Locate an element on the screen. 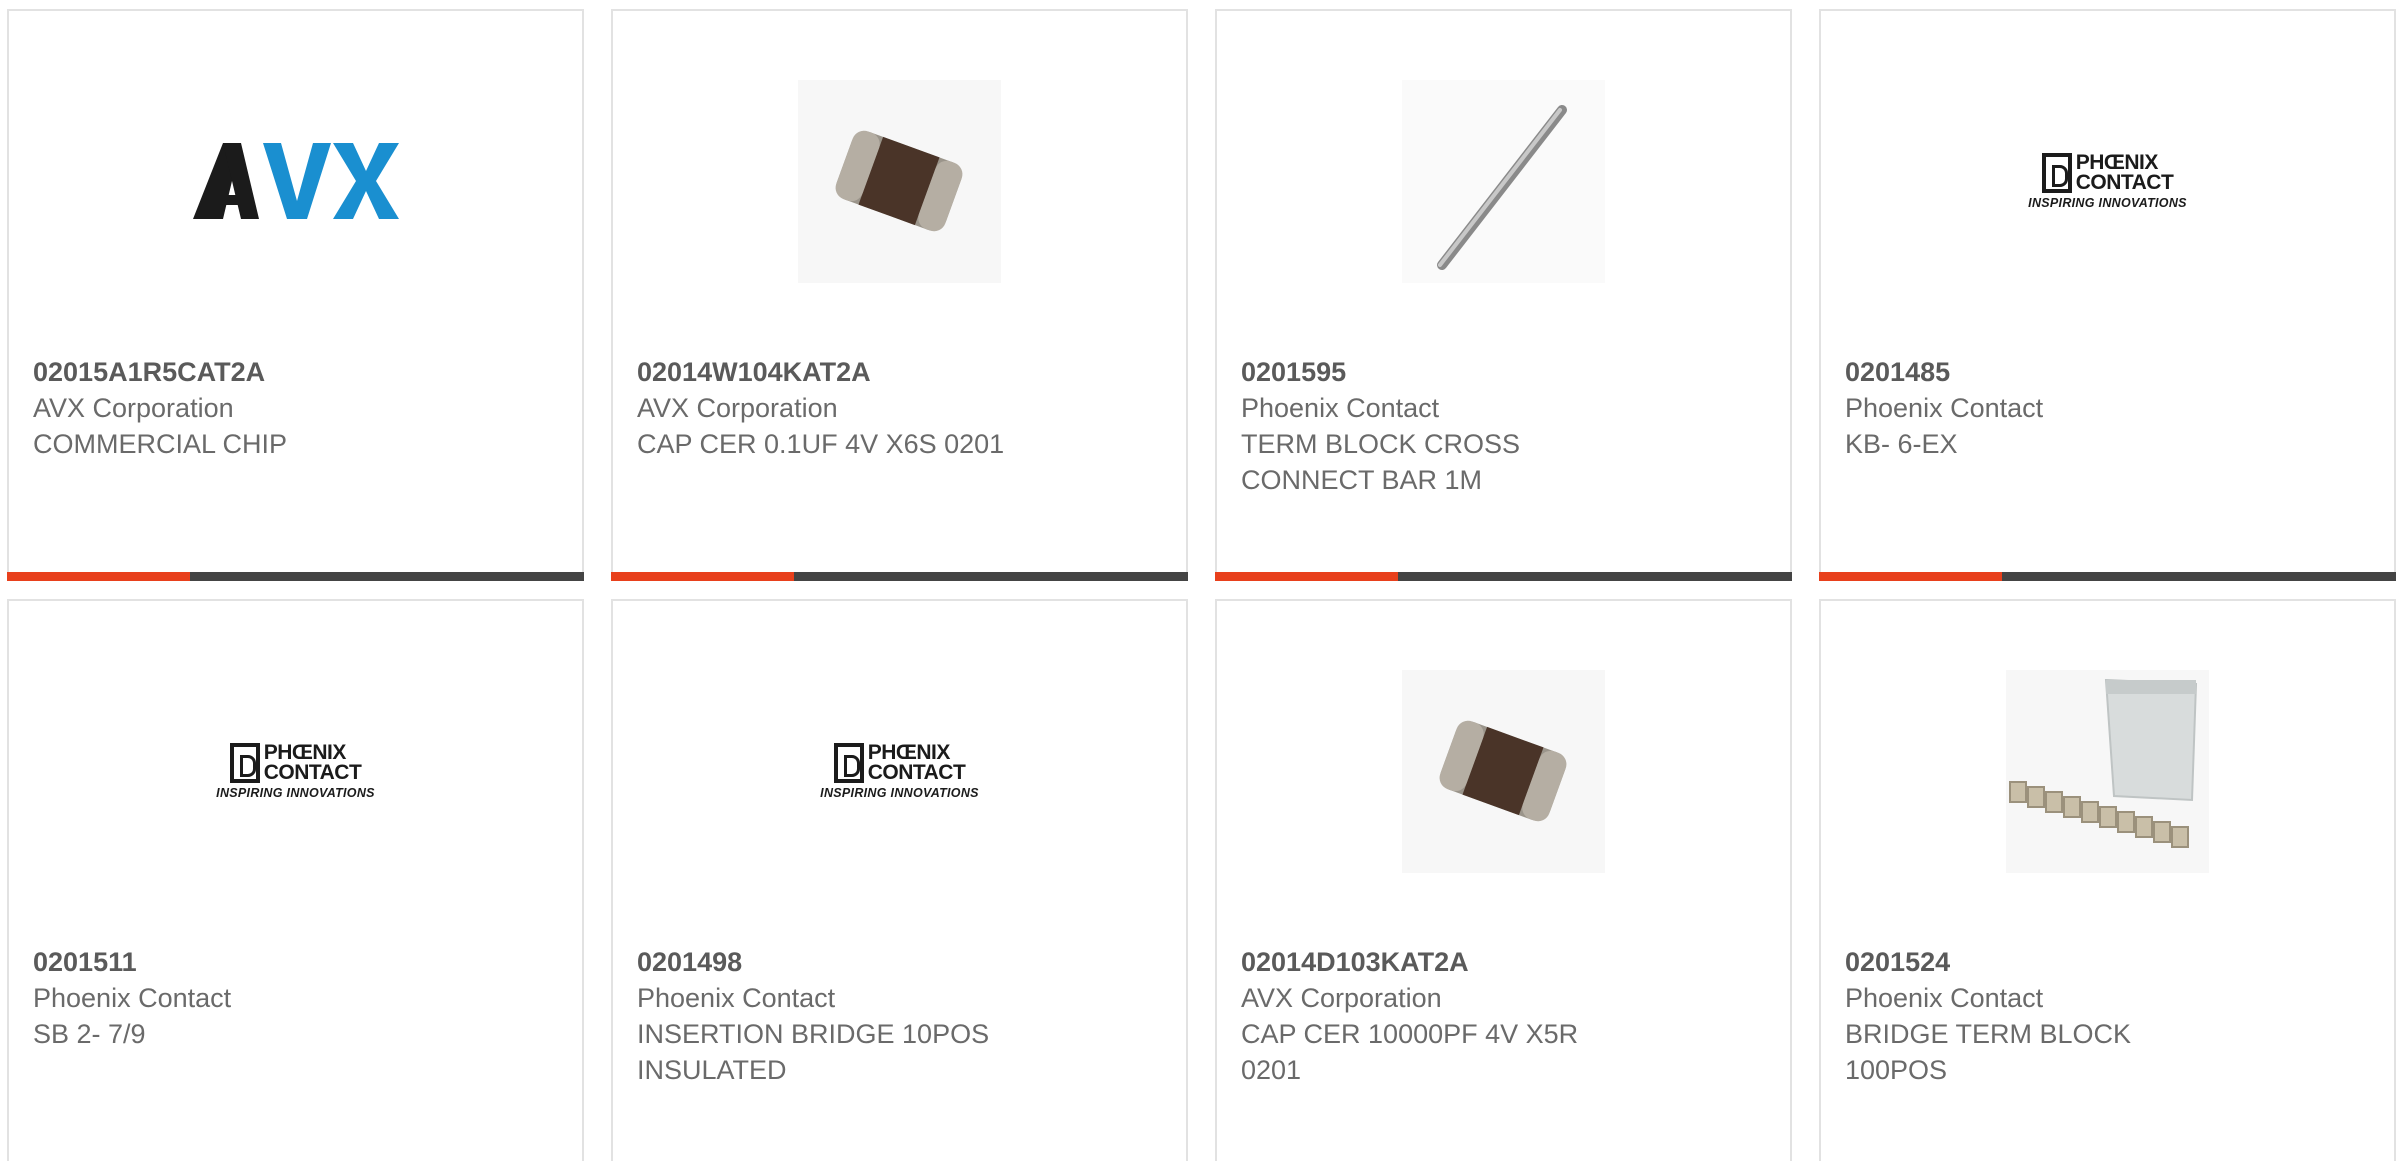  description: INSERTION BRIDGE 10POS INSULATED is located at coordinates (813, 1052).